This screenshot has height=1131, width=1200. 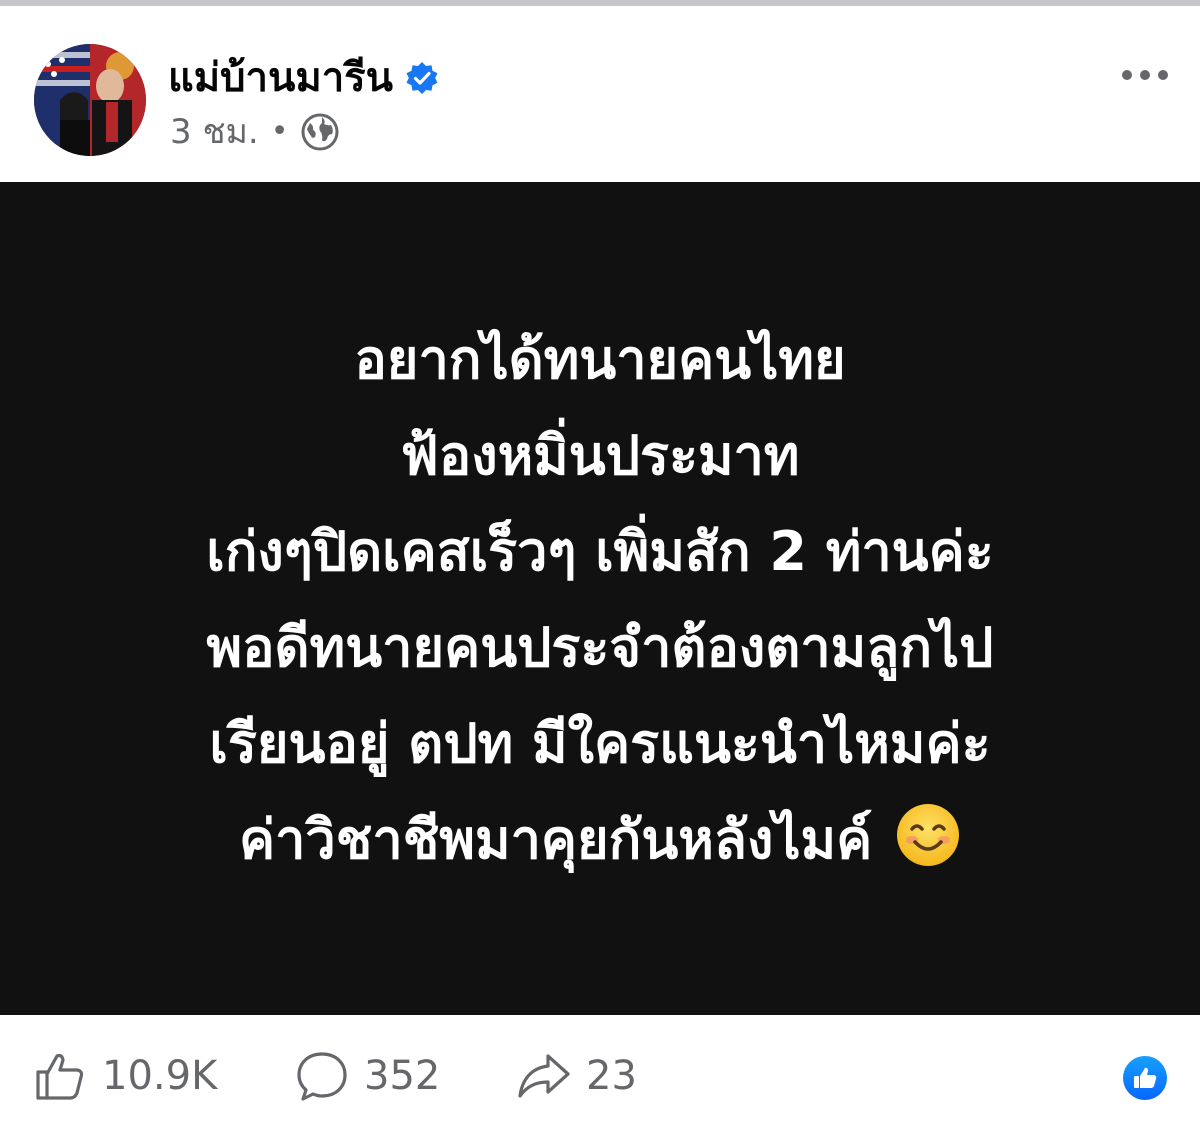 I want to click on share-arrow-icon, so click(x=544, y=1076).